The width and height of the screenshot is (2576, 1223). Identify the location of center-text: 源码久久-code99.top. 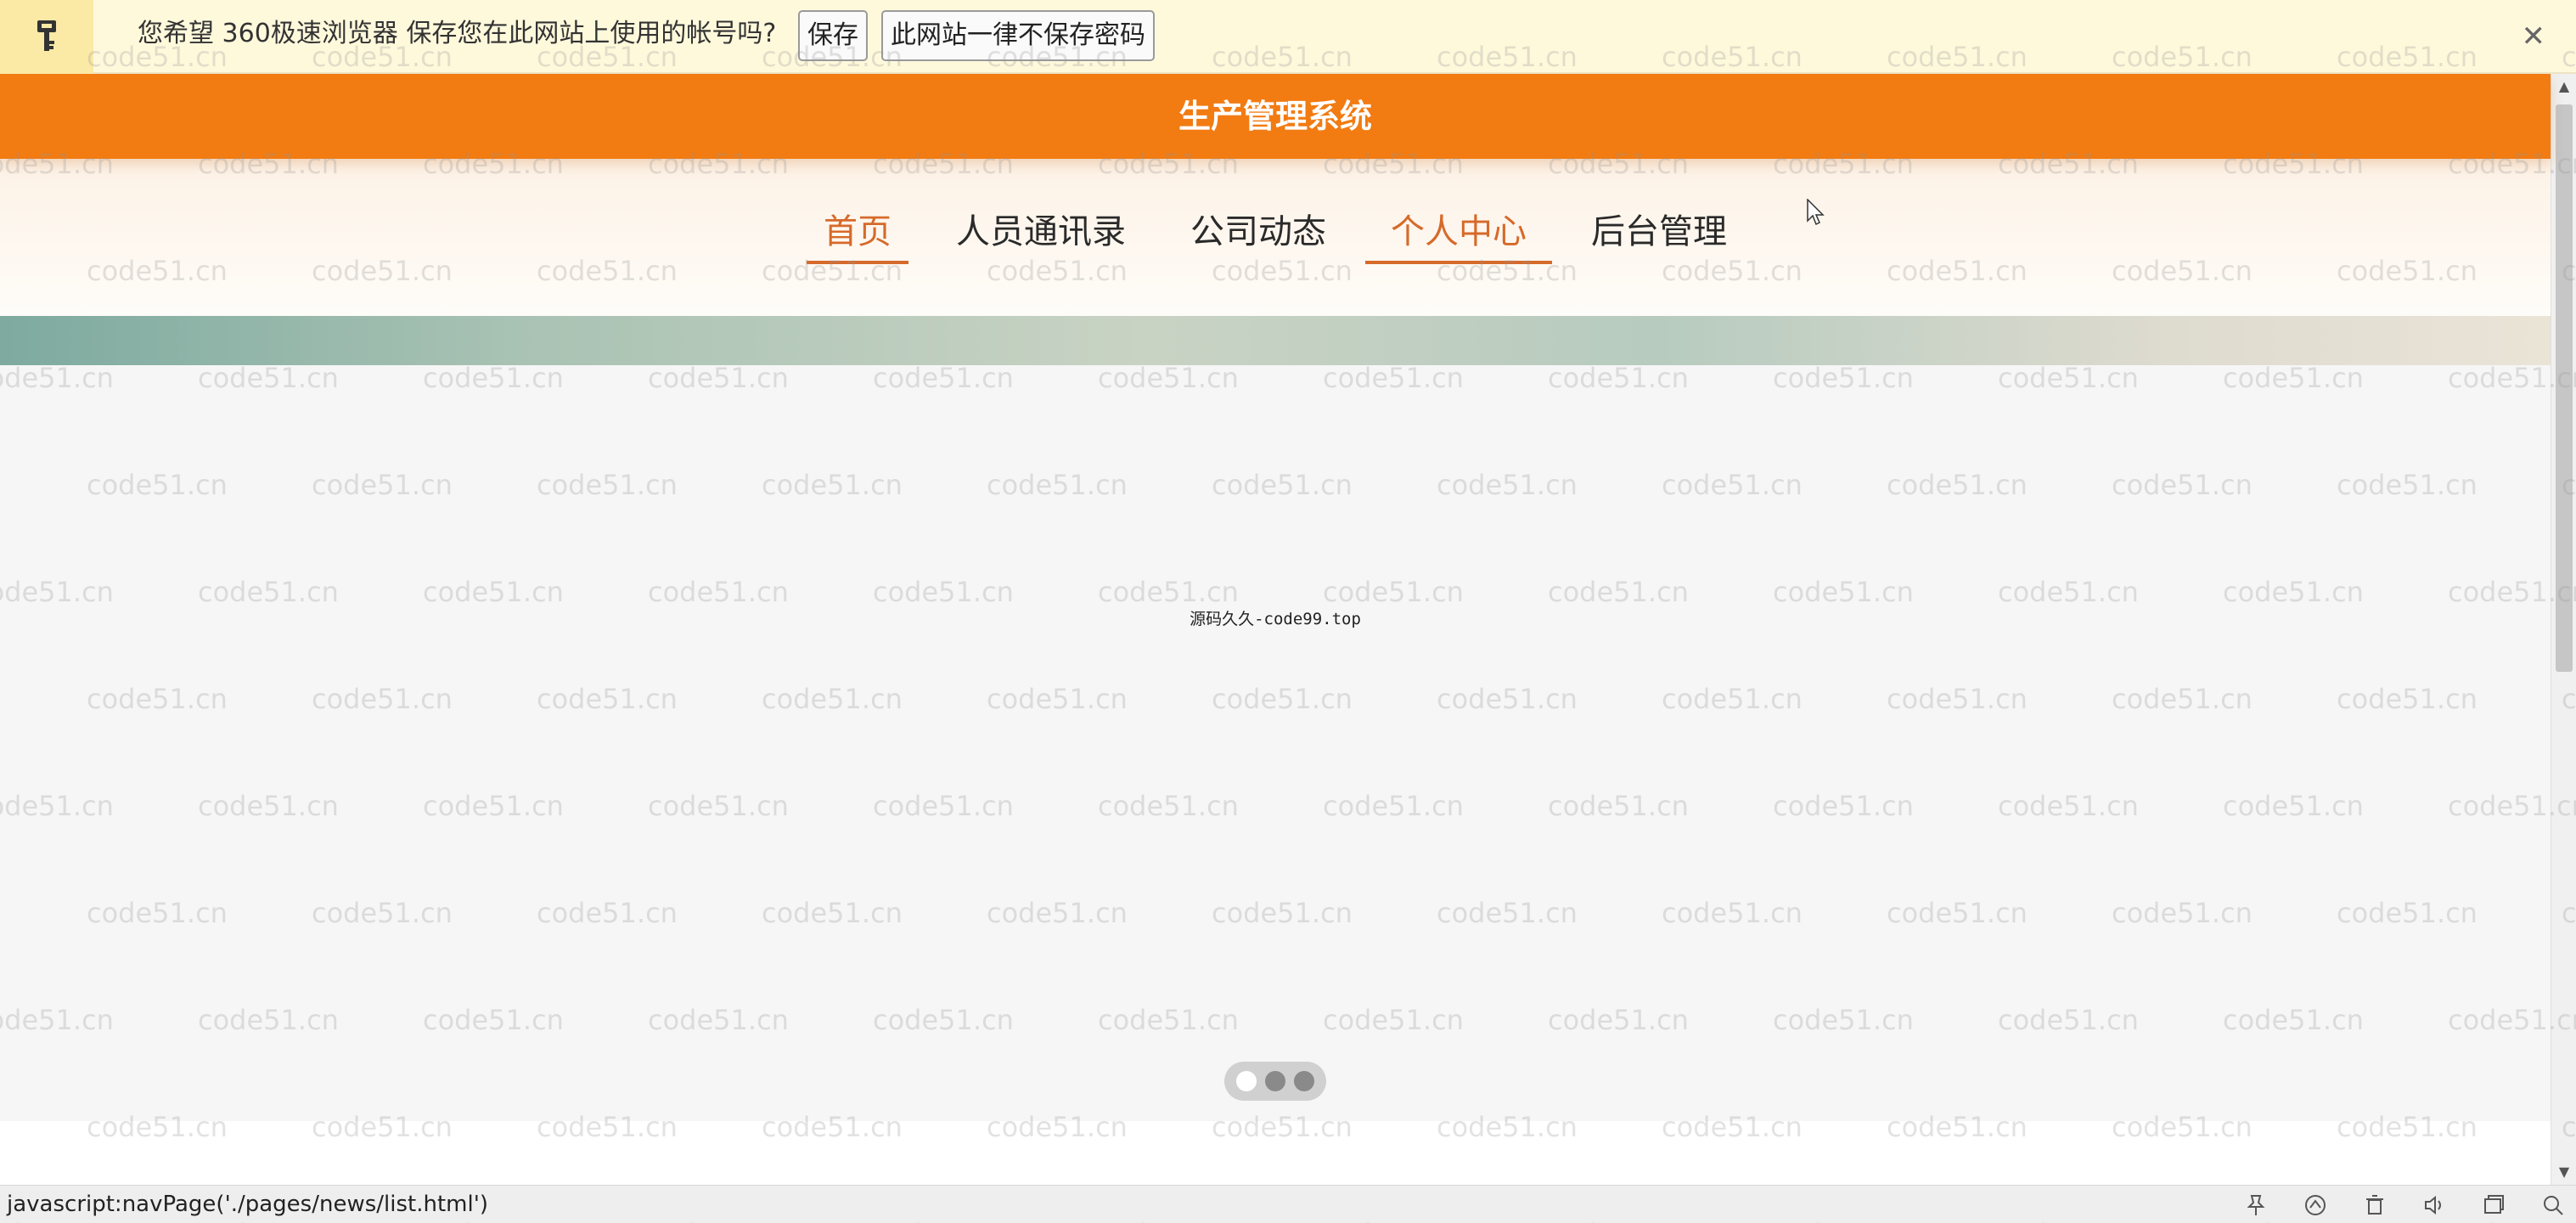
(1275, 619).